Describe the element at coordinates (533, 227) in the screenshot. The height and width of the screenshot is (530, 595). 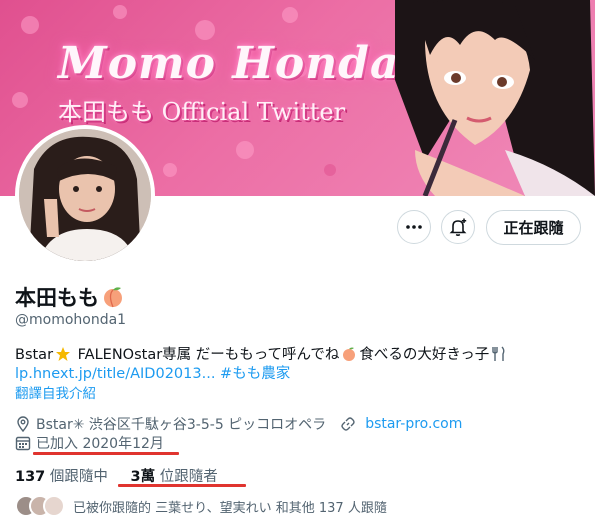
I see `following-button: 正在跟隨` at that location.